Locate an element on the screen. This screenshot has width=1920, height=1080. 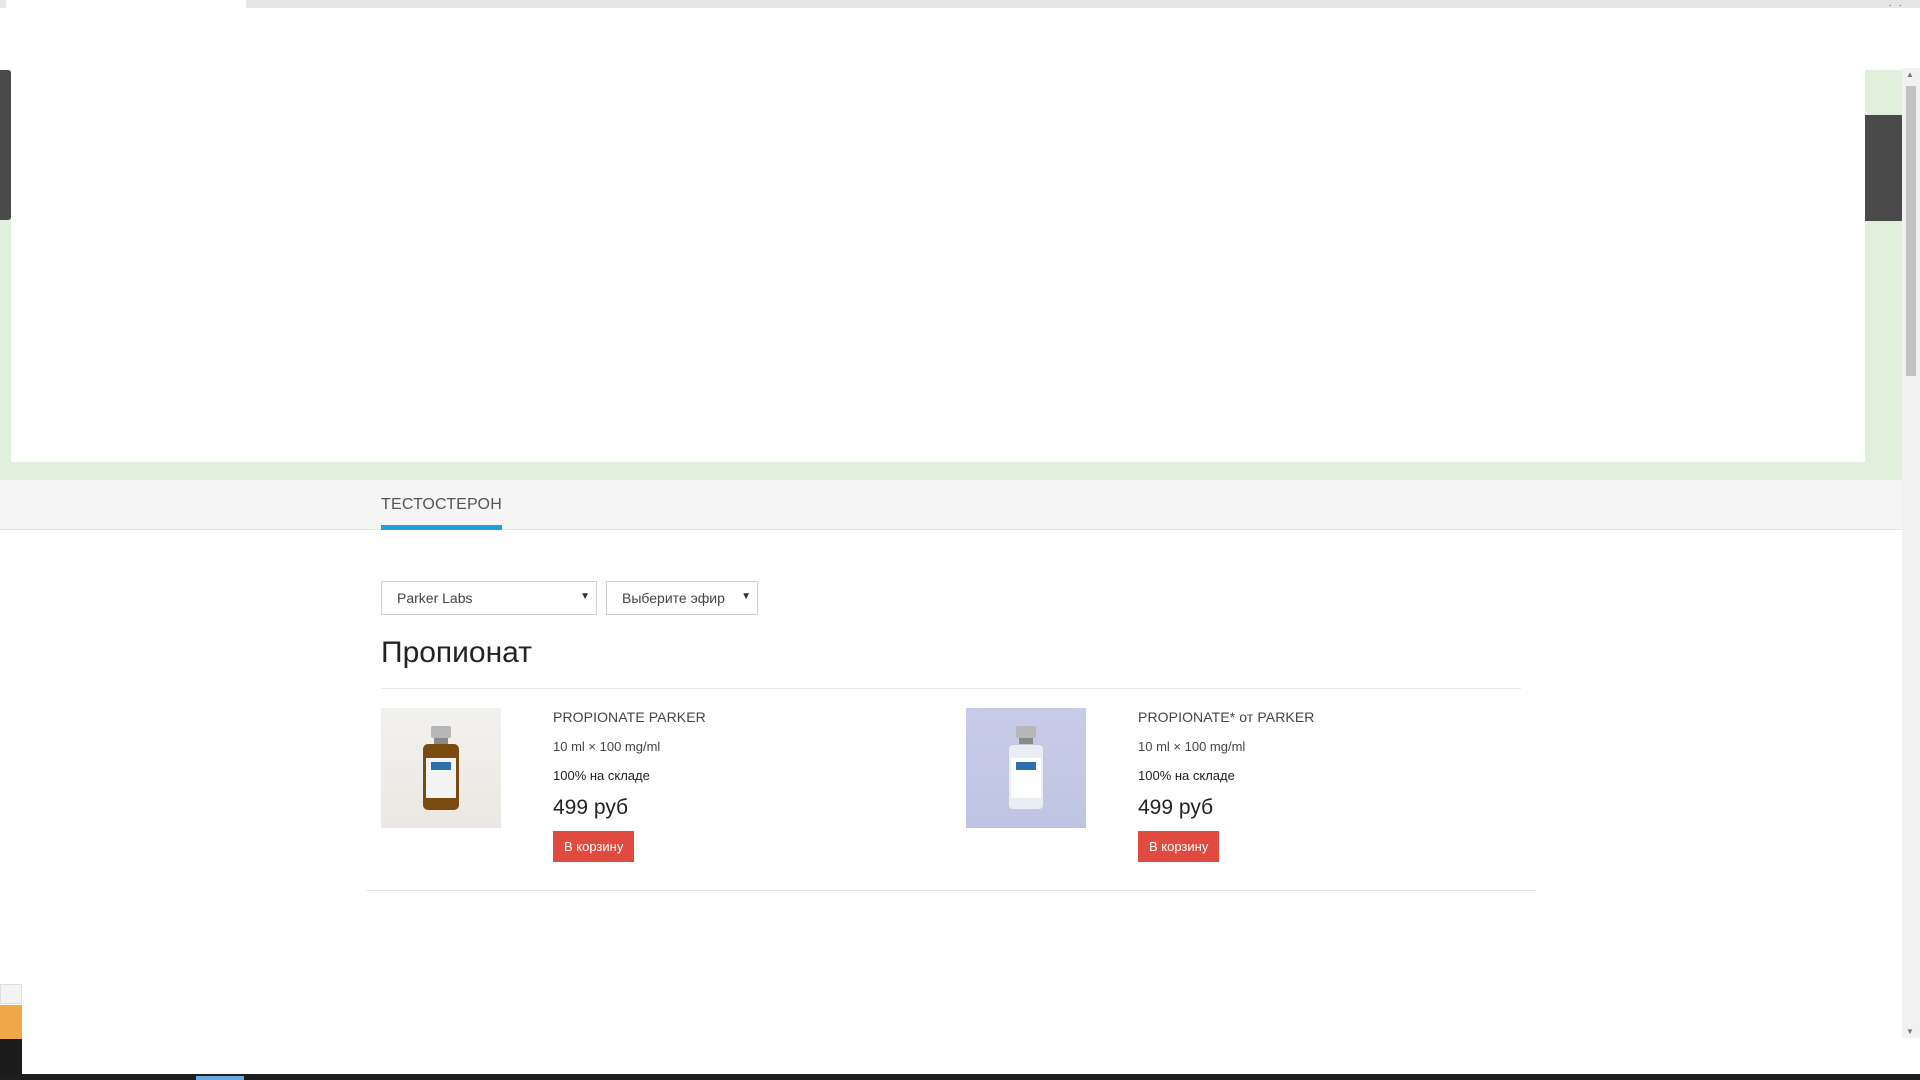
brand-select-value: Parker Labs is located at coordinates (435, 598).